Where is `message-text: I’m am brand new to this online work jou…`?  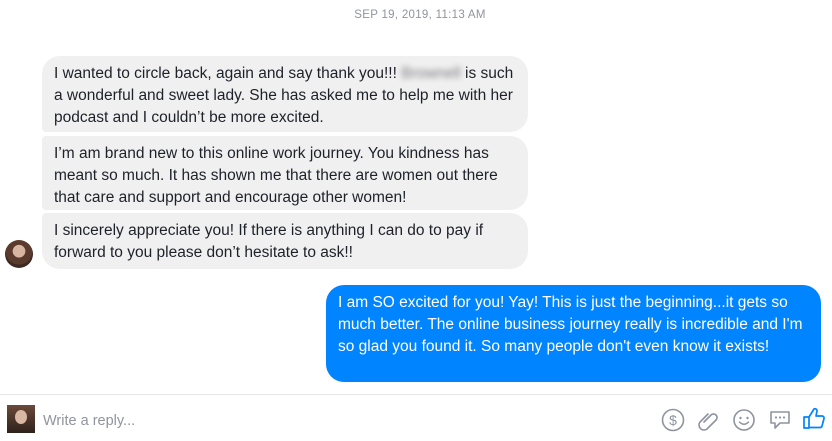
message-text: I’m am brand new to this online work jou… is located at coordinates (276, 175).